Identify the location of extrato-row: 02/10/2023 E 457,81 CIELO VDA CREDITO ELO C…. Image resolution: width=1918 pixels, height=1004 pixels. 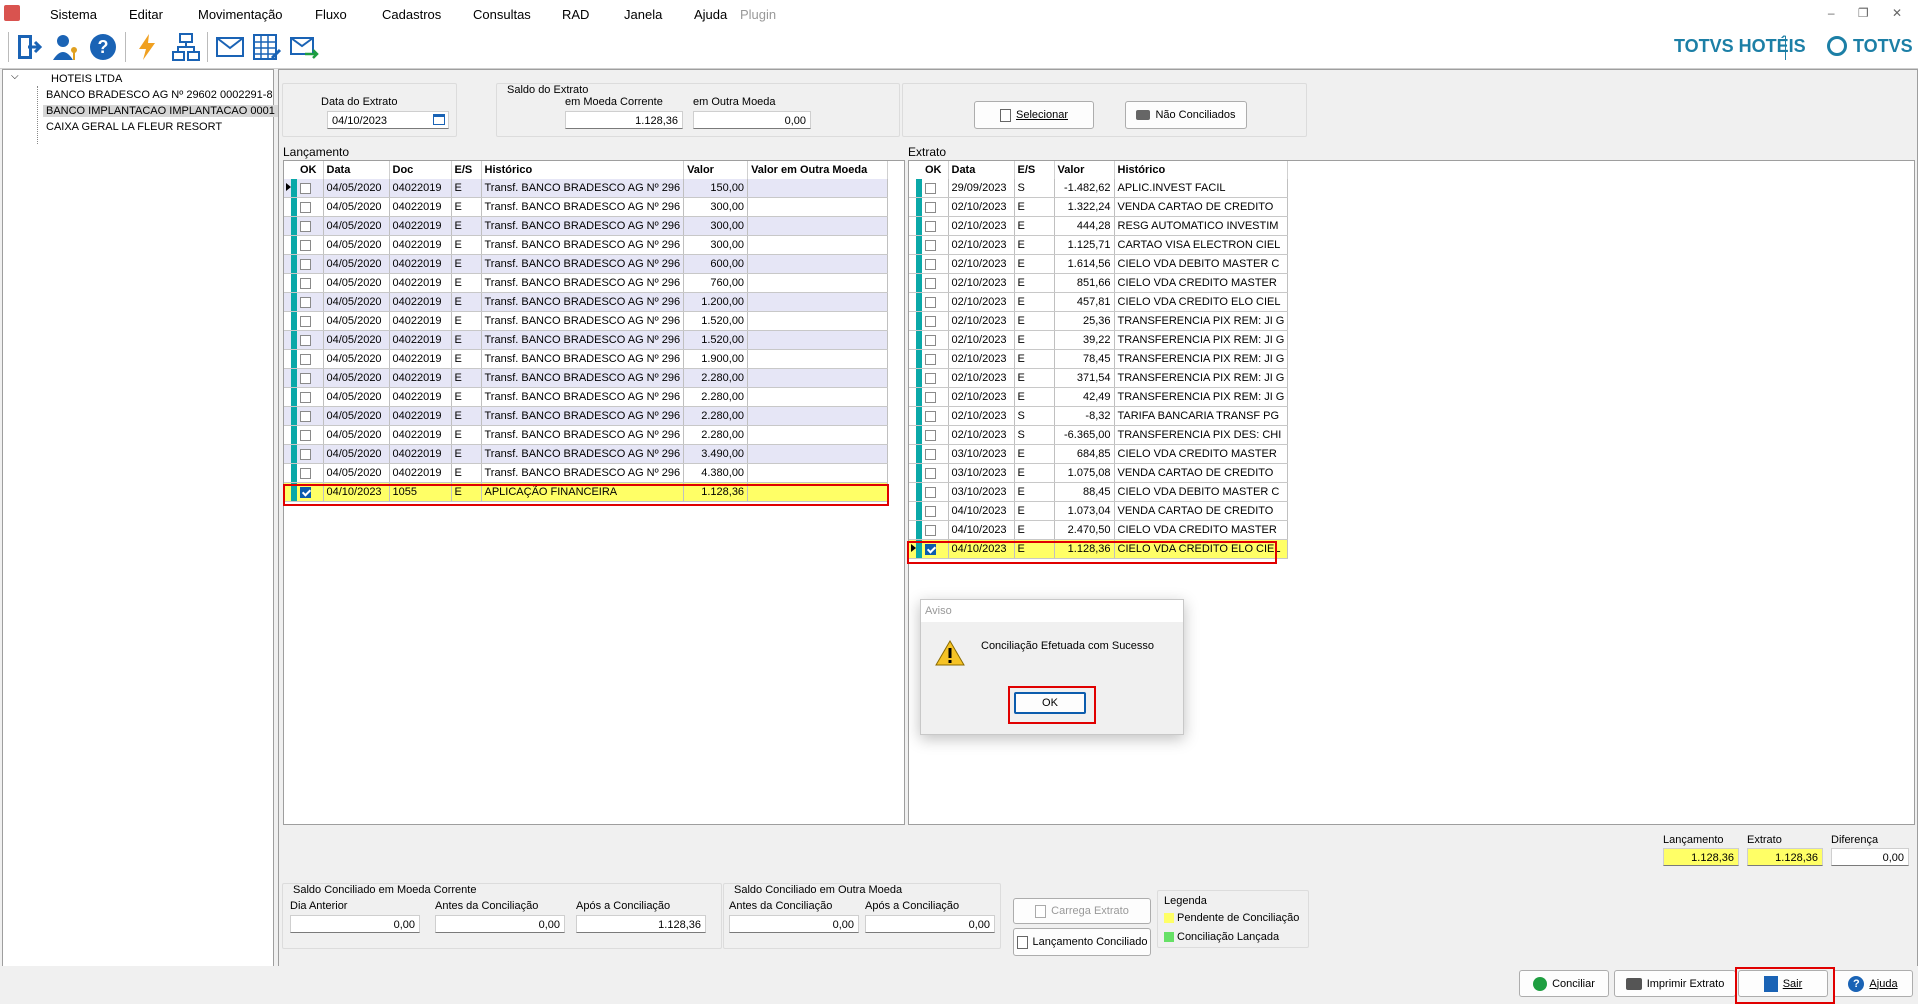
(1099, 302).